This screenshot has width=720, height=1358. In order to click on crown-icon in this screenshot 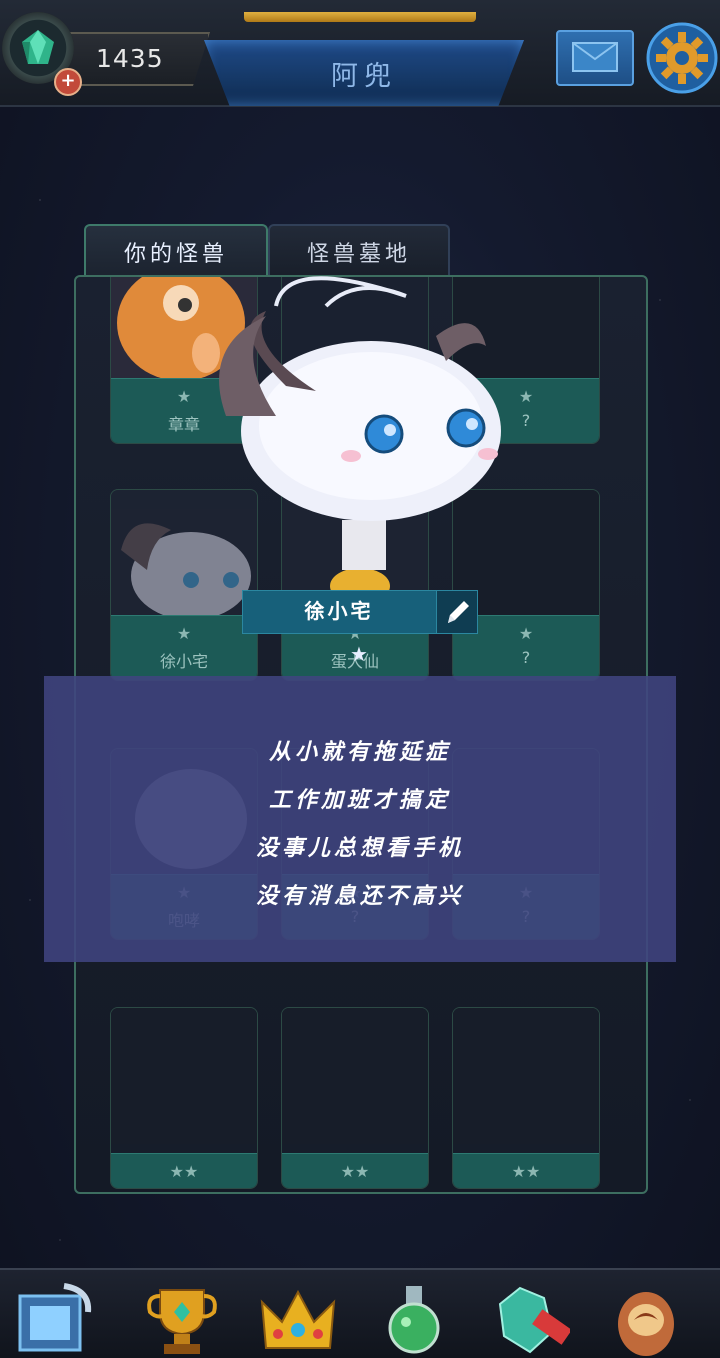, I will do `click(298, 1319)`.